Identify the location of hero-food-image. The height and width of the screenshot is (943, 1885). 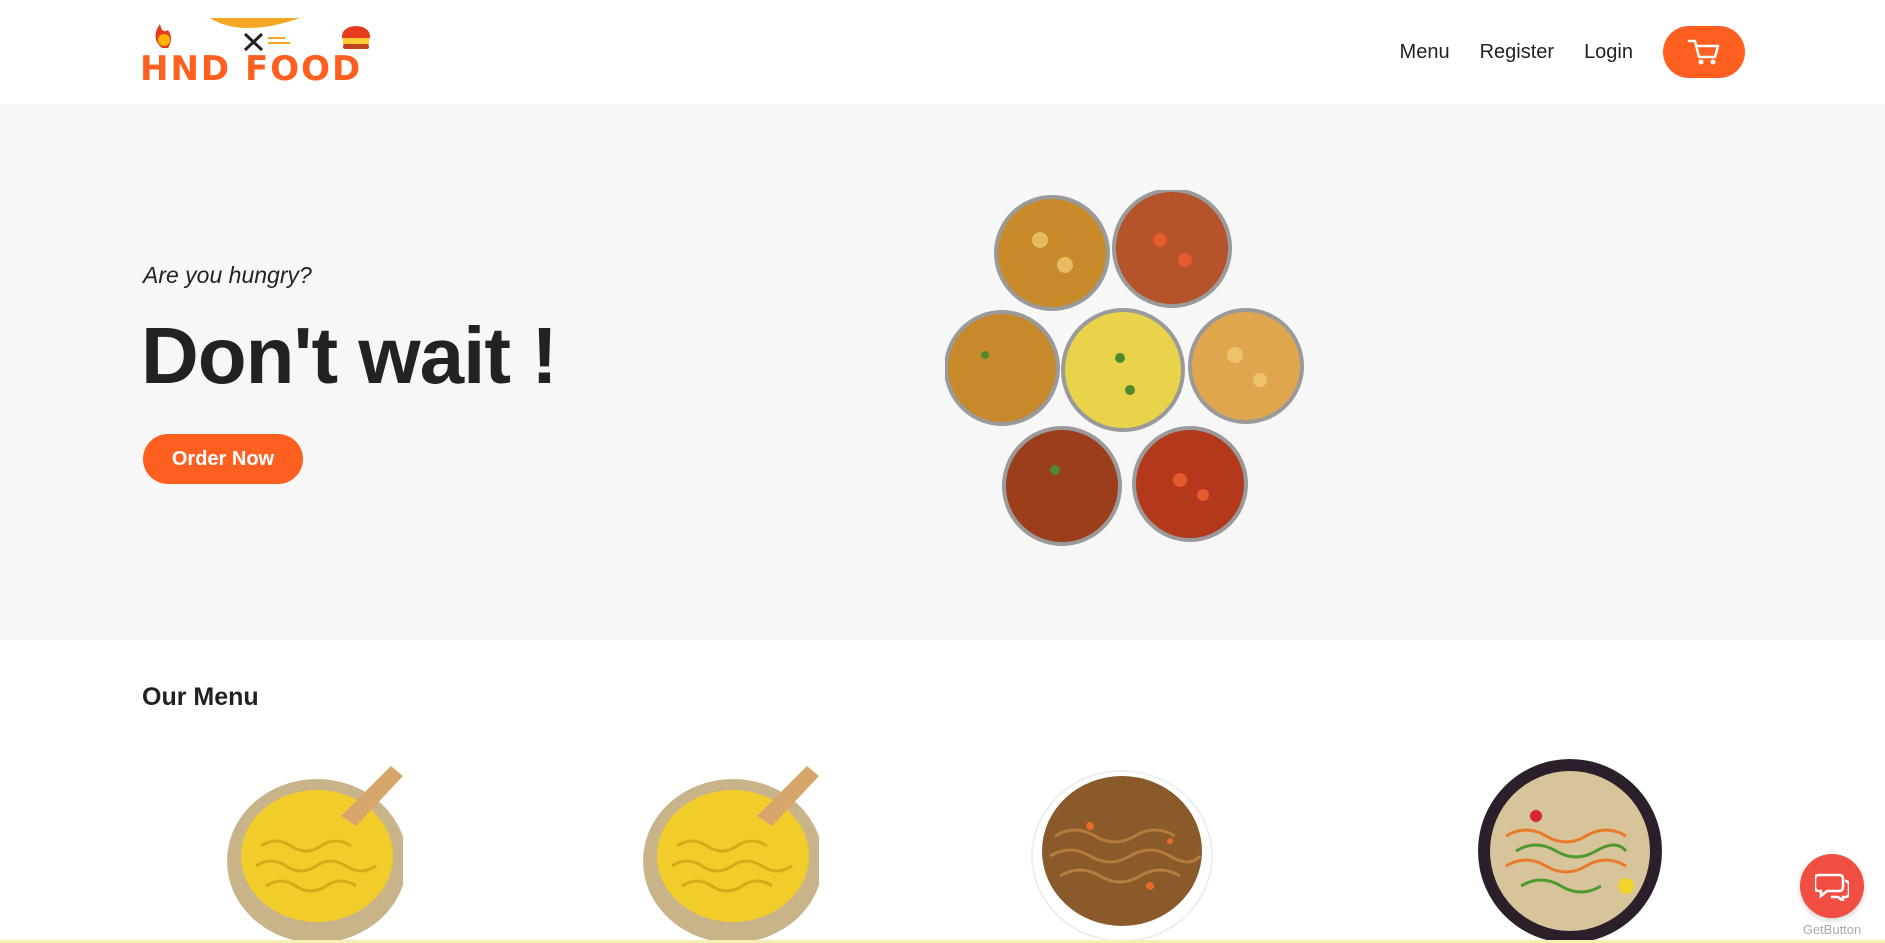
(1127, 370).